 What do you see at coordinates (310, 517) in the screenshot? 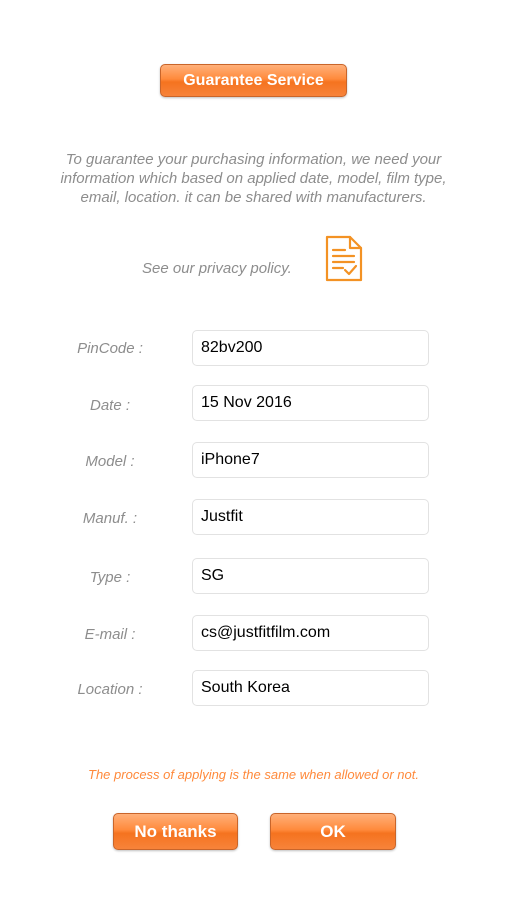
I see `manufacturer-field: Justfit` at bounding box center [310, 517].